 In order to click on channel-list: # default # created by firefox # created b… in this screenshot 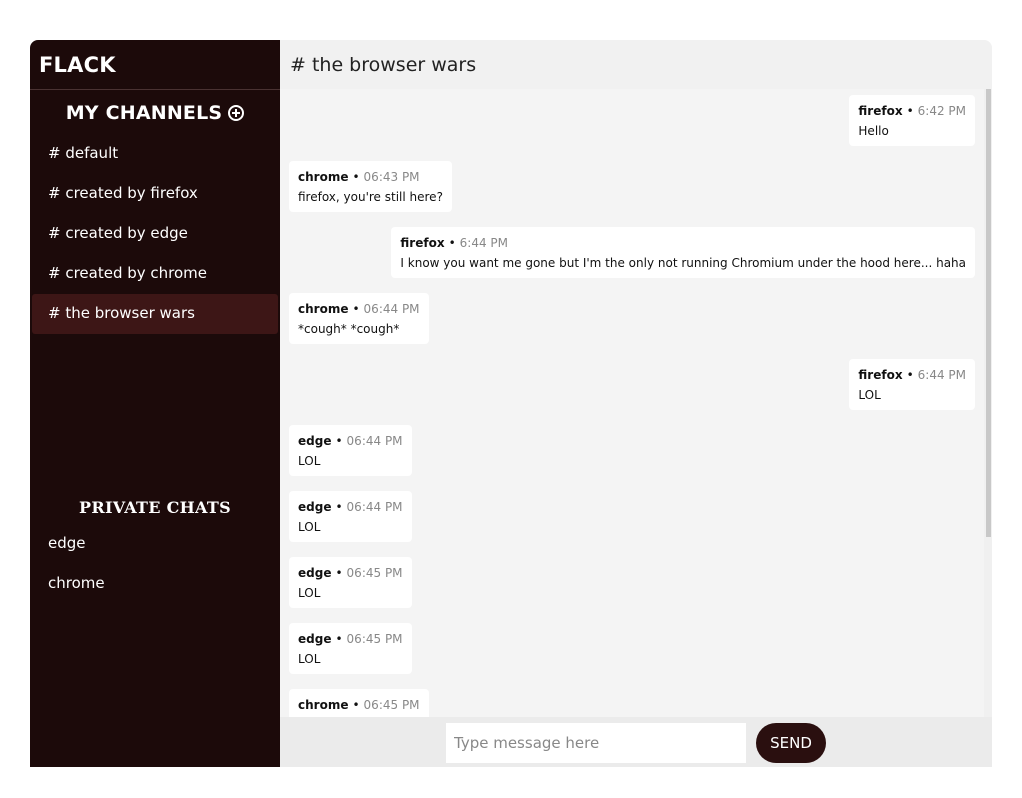, I will do `click(155, 234)`.